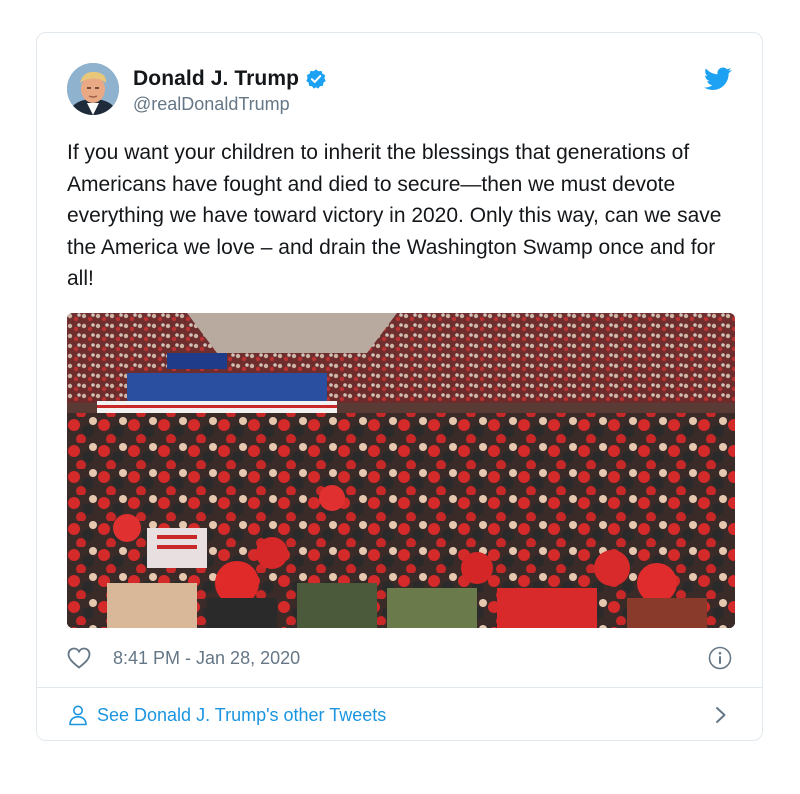 This screenshot has width=800, height=794. I want to click on author-names: Donald J. Trump @realDonaldTrump, so click(230, 91).